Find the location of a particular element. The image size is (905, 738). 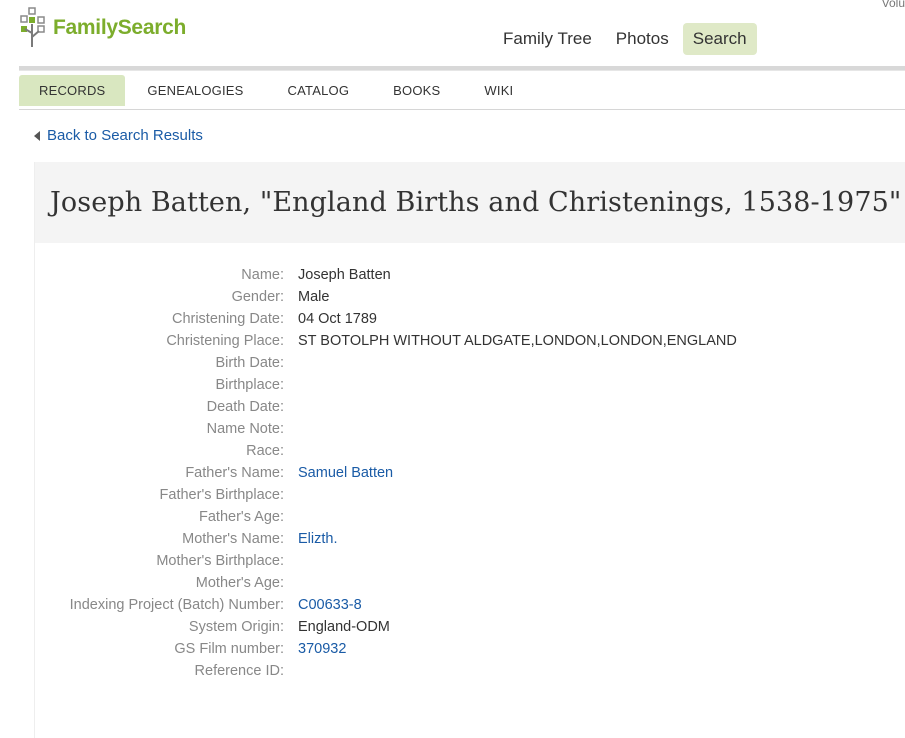

record-field-row: Death Date: is located at coordinates (470, 407).